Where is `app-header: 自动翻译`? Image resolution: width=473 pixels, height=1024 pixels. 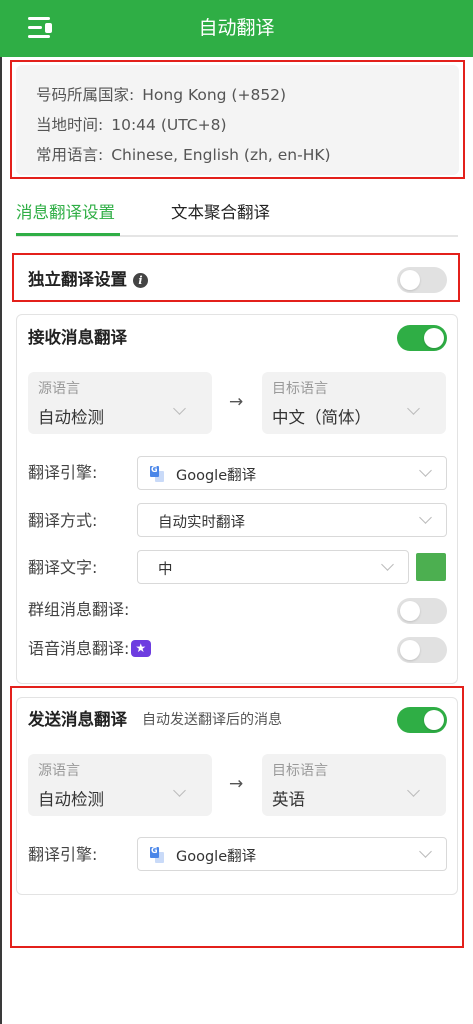 app-header: 自动翻译 is located at coordinates (236, 28).